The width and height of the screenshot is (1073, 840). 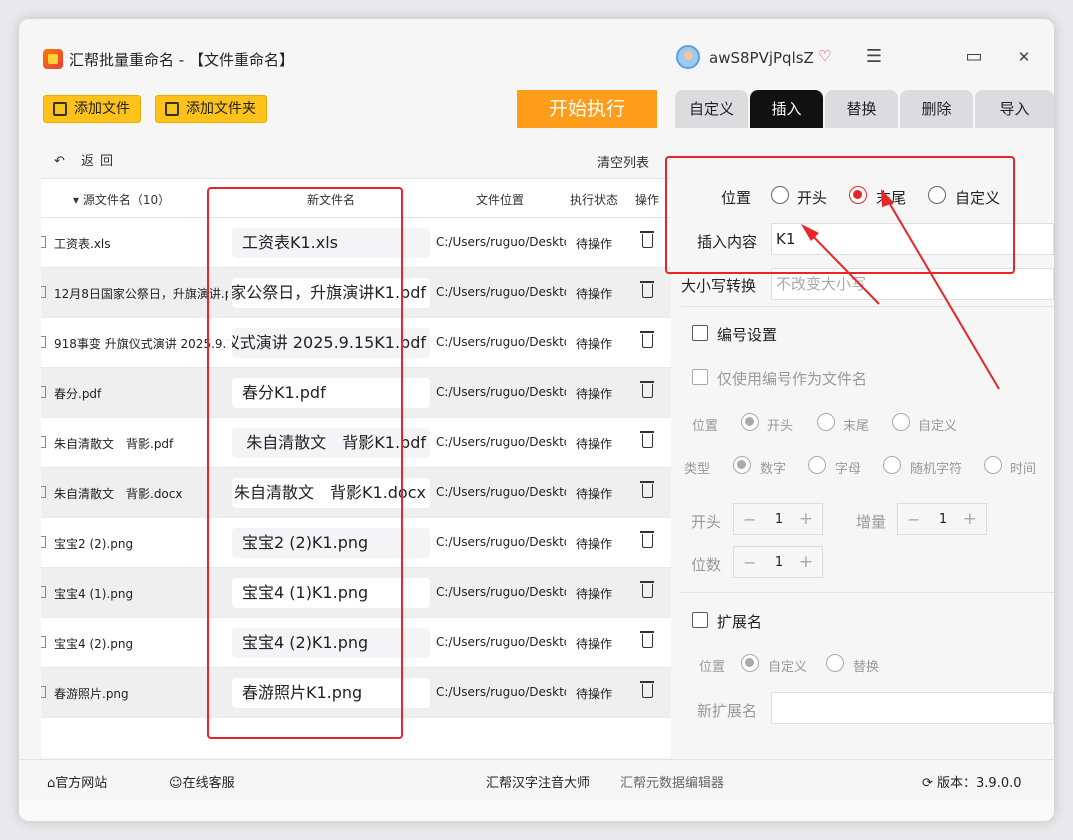 What do you see at coordinates (719, 286) in the screenshot?
I see `case-label: 大小写转换` at bounding box center [719, 286].